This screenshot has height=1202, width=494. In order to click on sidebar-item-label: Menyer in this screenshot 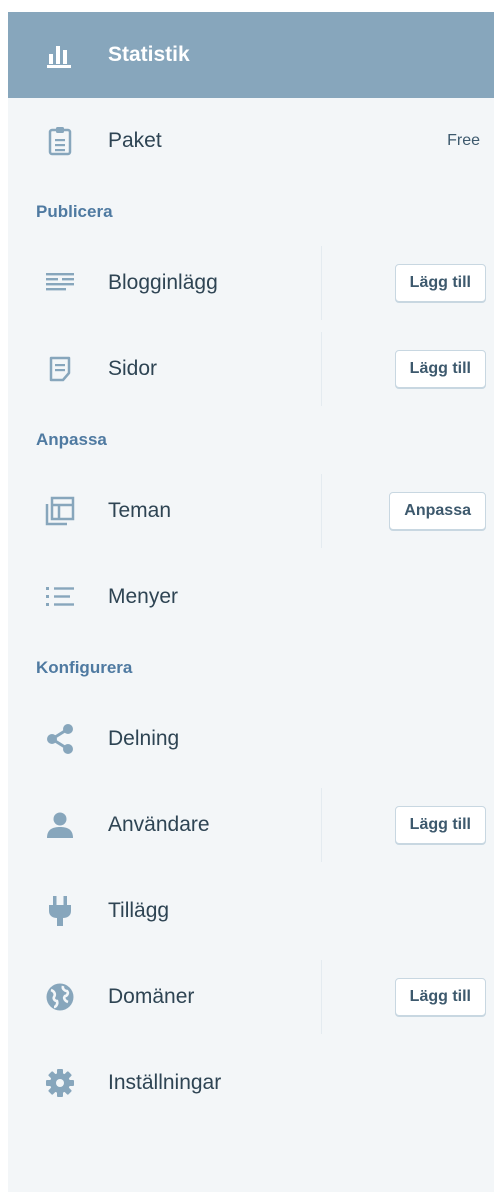, I will do `click(143, 596)`.